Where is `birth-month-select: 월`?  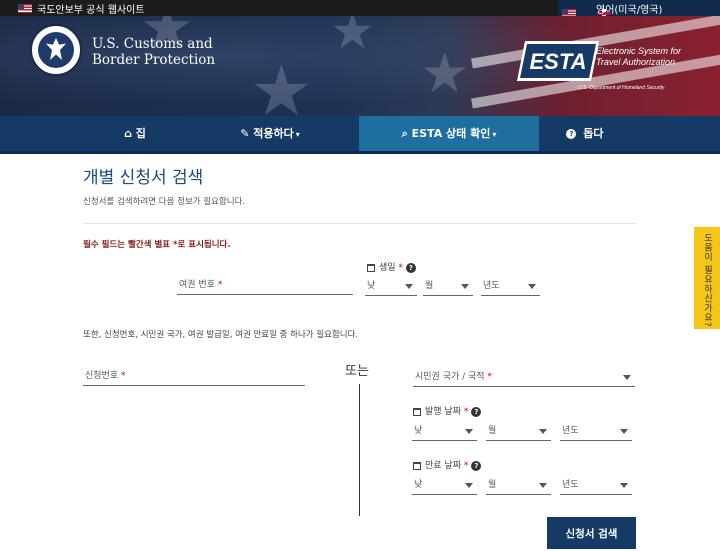
birth-month-select: 월 is located at coordinates (448, 286).